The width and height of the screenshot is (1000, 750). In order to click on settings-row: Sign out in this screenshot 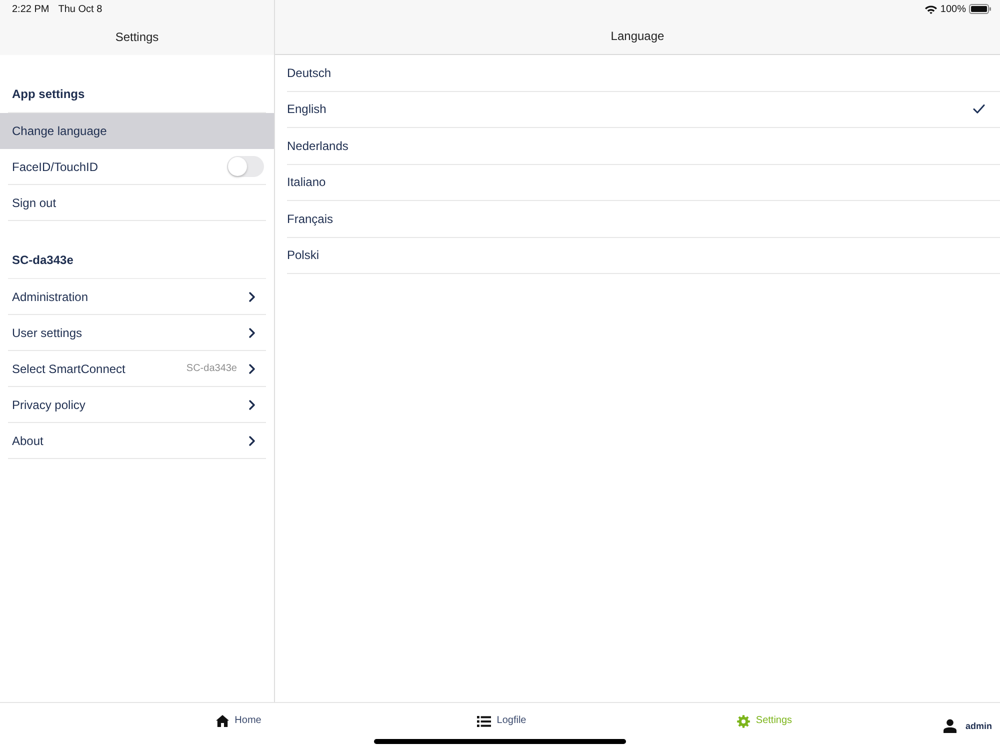, I will do `click(137, 203)`.